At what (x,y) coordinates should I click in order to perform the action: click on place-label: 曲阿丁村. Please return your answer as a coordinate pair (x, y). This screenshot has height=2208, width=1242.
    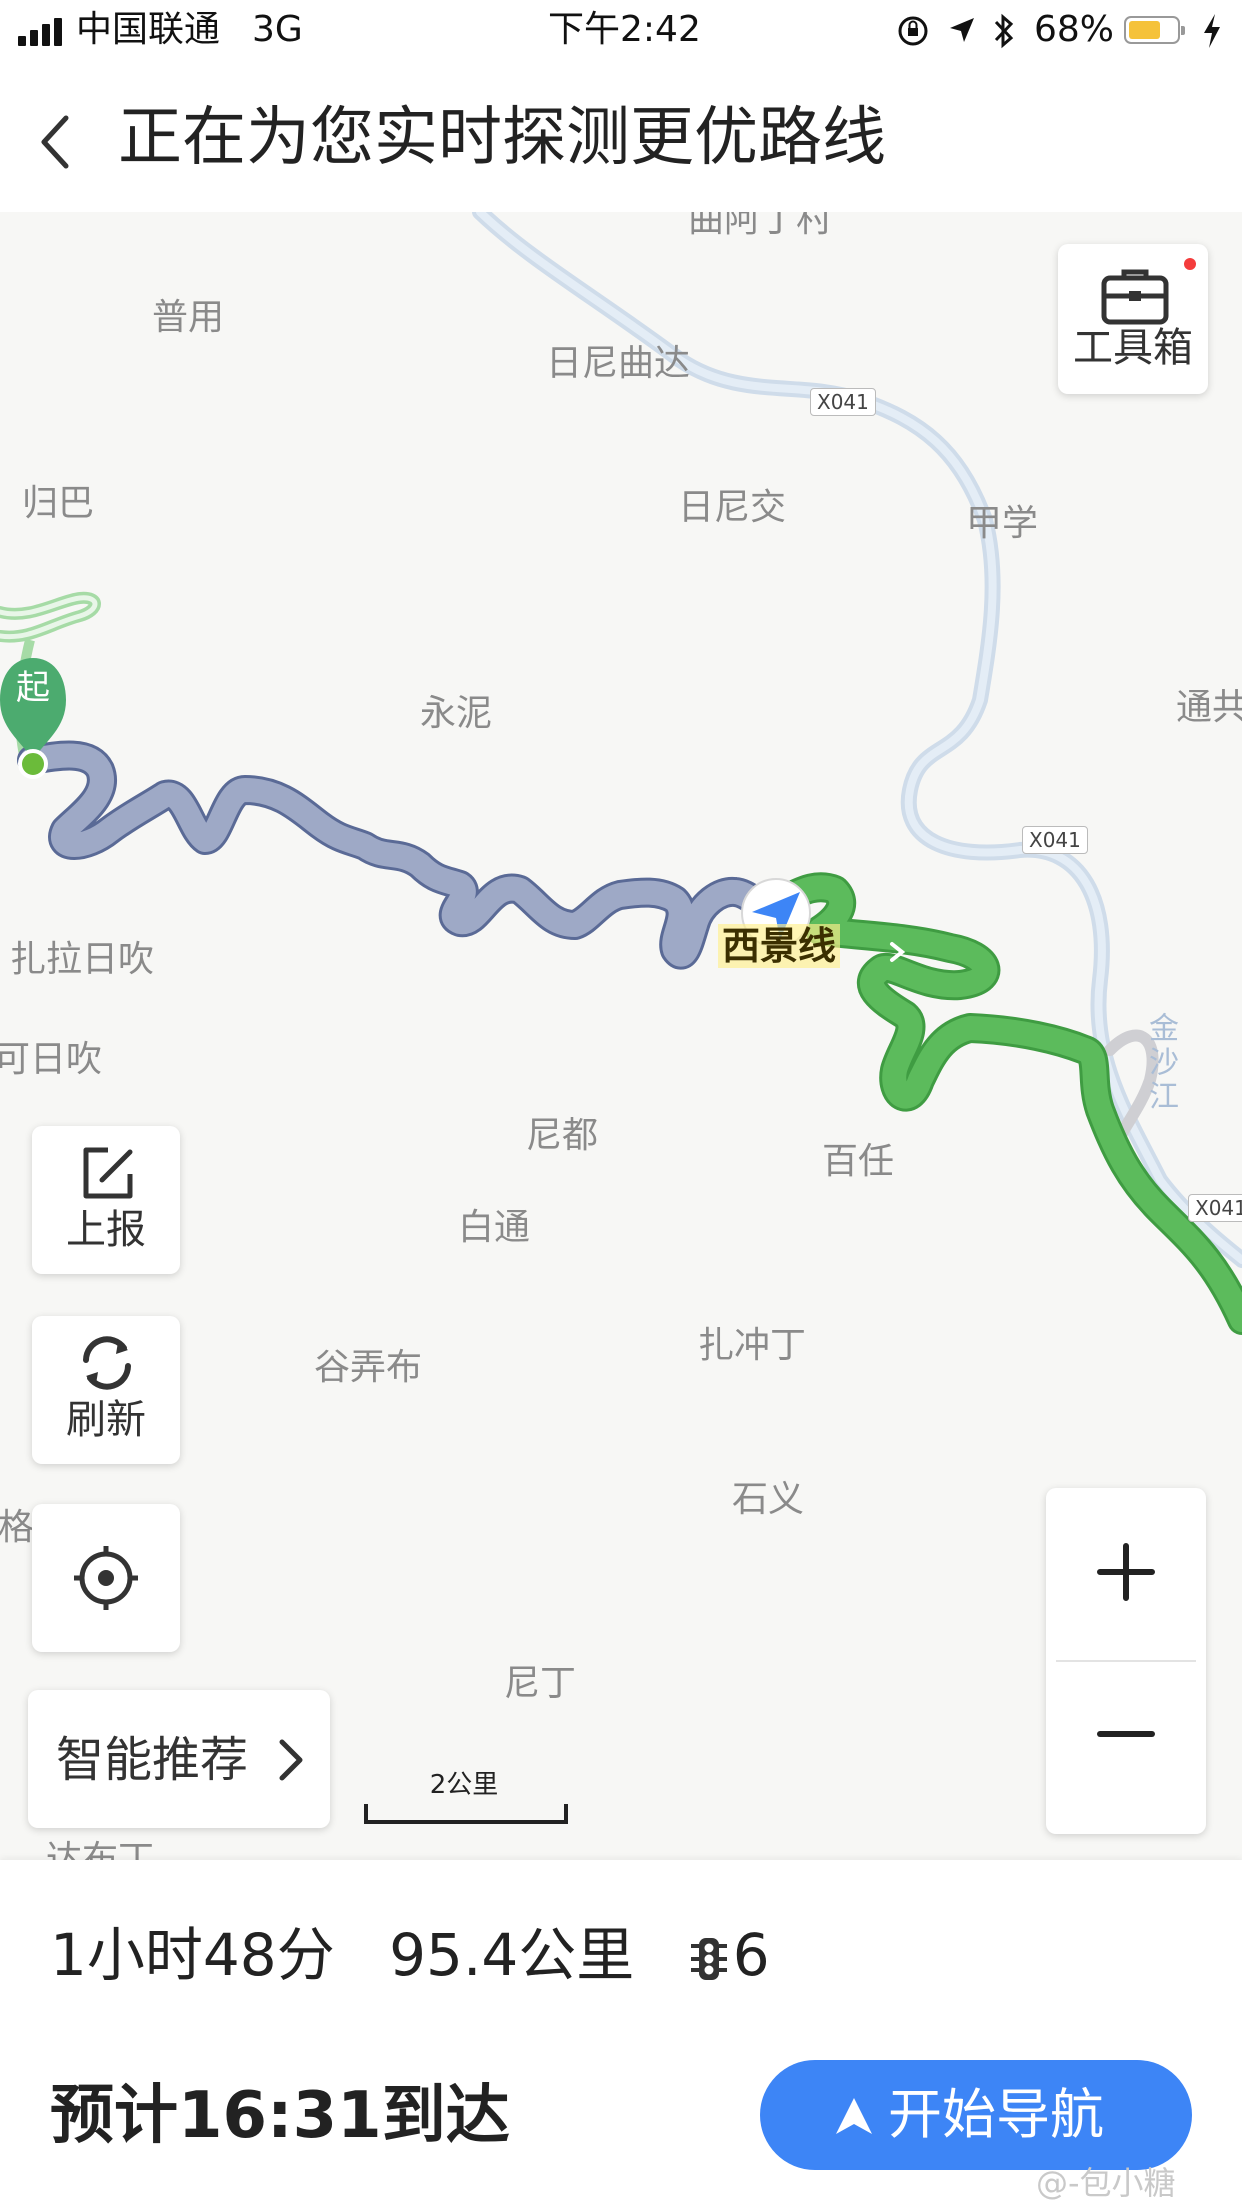
    Looking at the image, I should click on (760, 226).